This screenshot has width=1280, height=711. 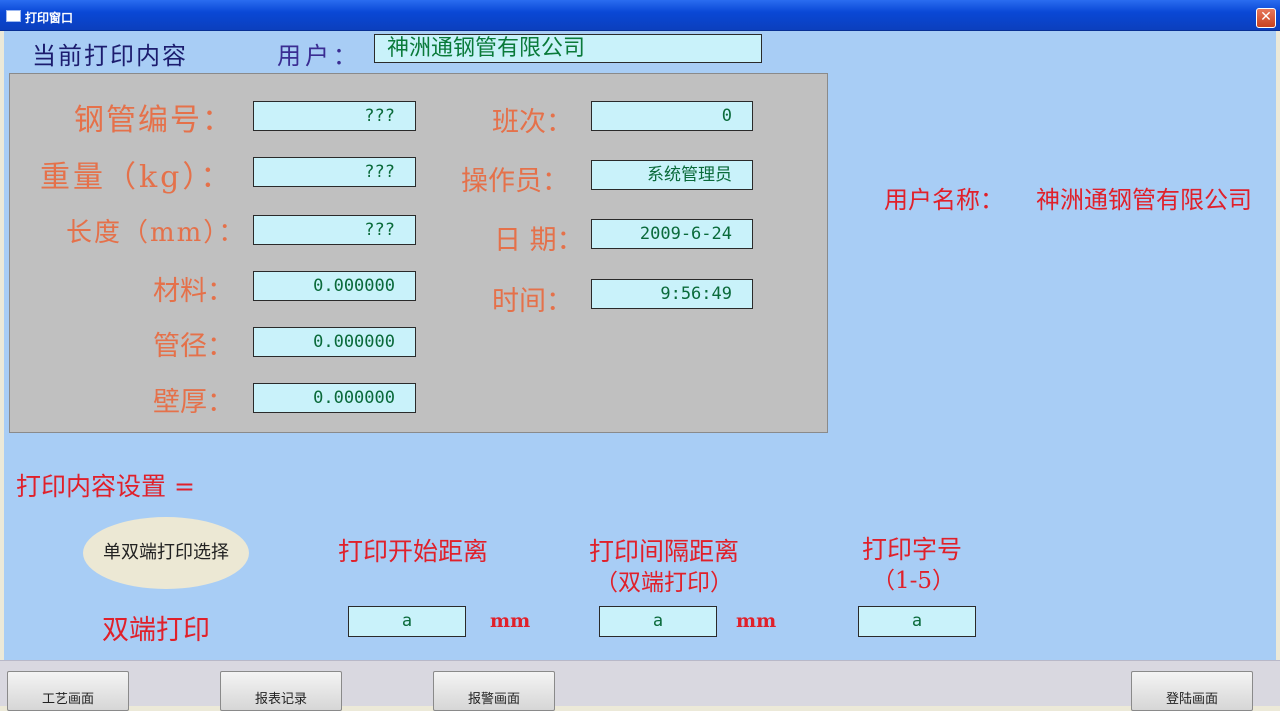 What do you see at coordinates (334, 342) in the screenshot?
I see `diameter-field: 0.000000` at bounding box center [334, 342].